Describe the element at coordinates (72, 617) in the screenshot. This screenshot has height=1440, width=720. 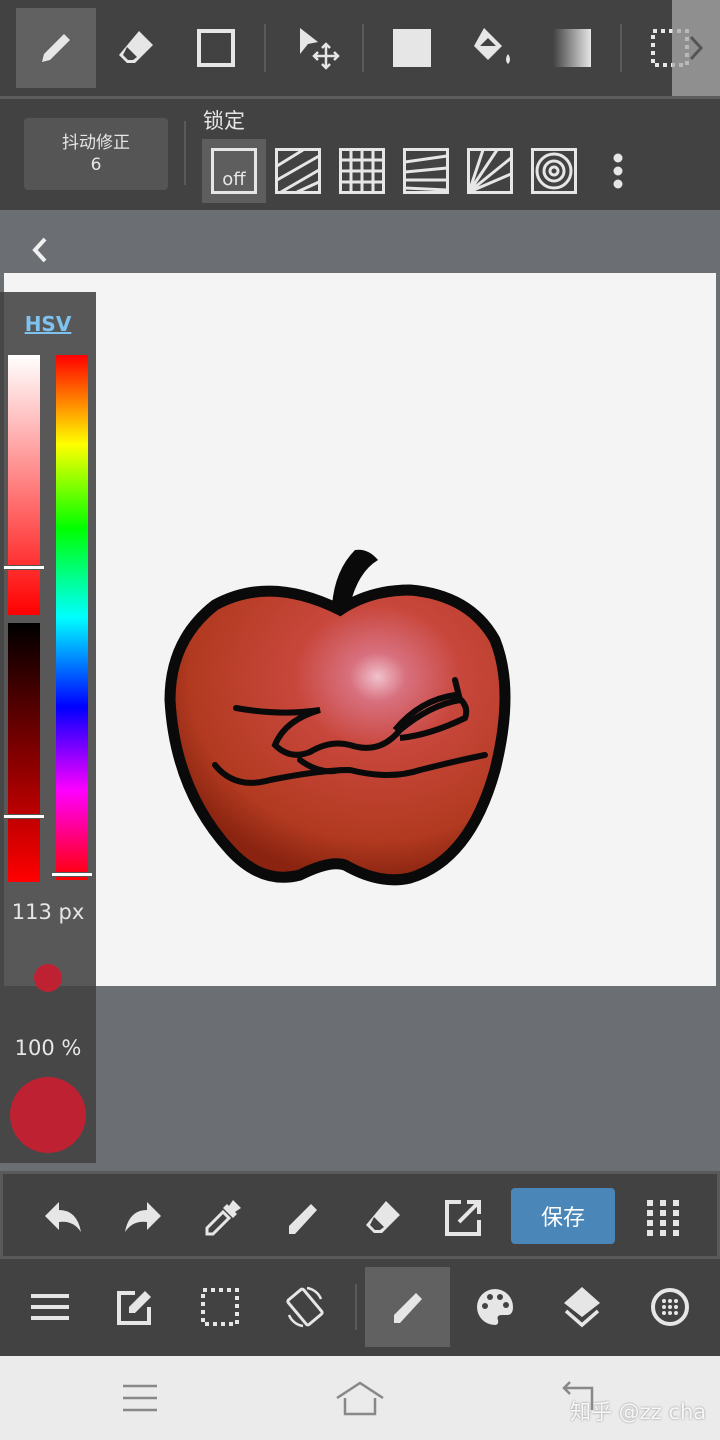
I see `hue-slider` at that location.